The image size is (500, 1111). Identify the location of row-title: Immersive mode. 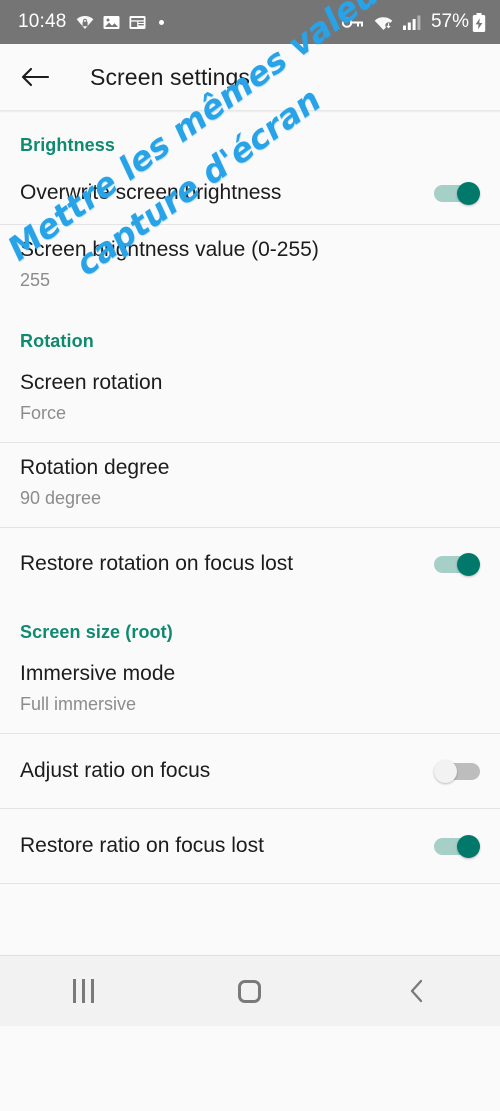
(98, 673).